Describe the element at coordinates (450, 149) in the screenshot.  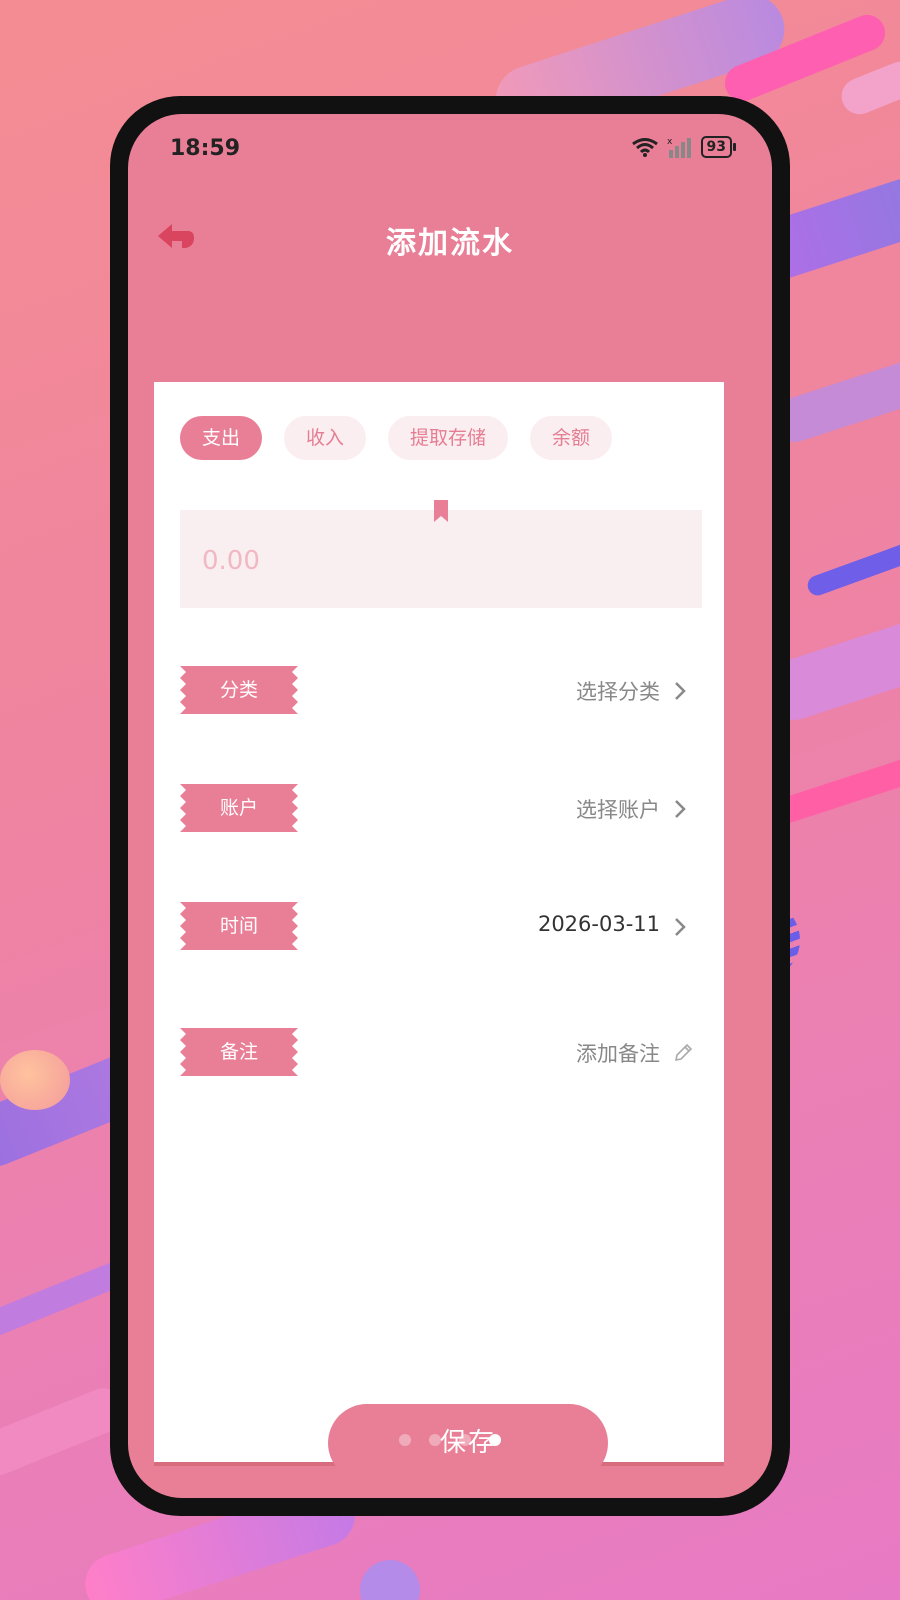
I see `status-bar: 18:59 x 93` at that location.